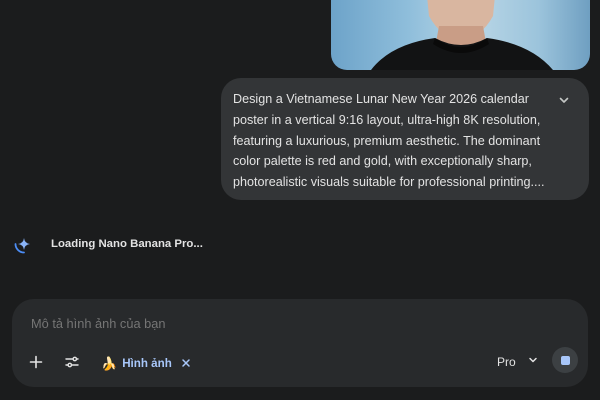 This screenshot has height=400, width=600. I want to click on close-icon, so click(186, 363).